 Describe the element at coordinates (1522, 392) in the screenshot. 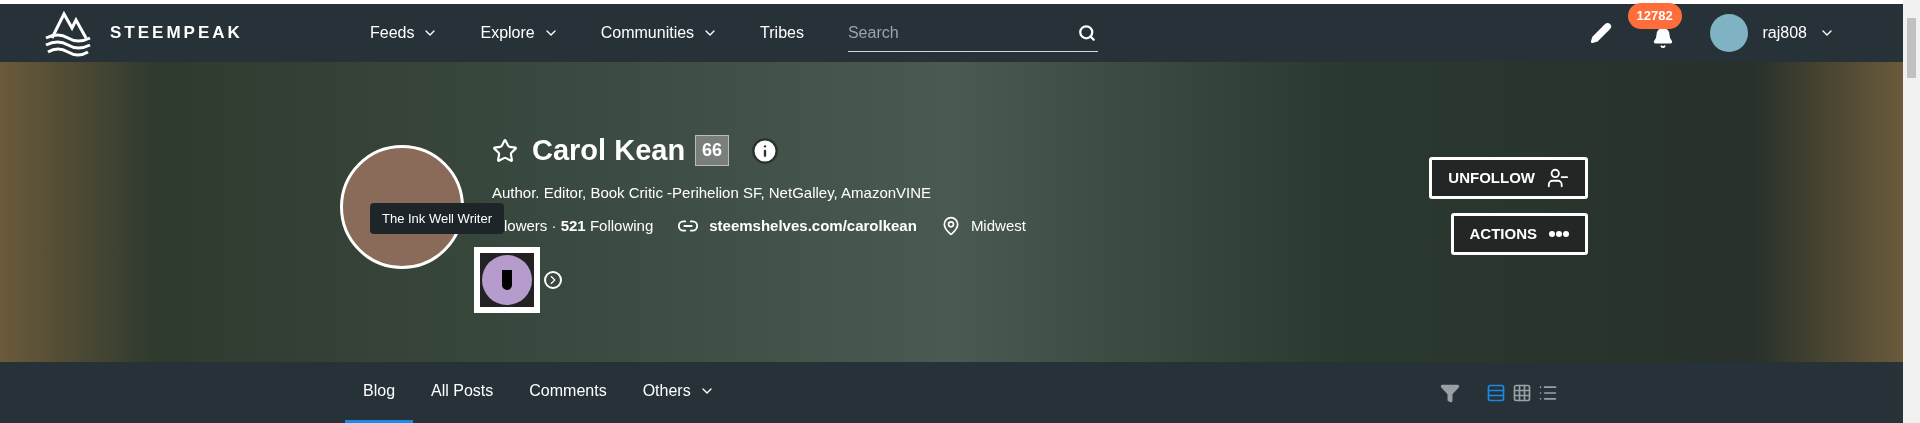

I see `grid-view-icon` at that location.